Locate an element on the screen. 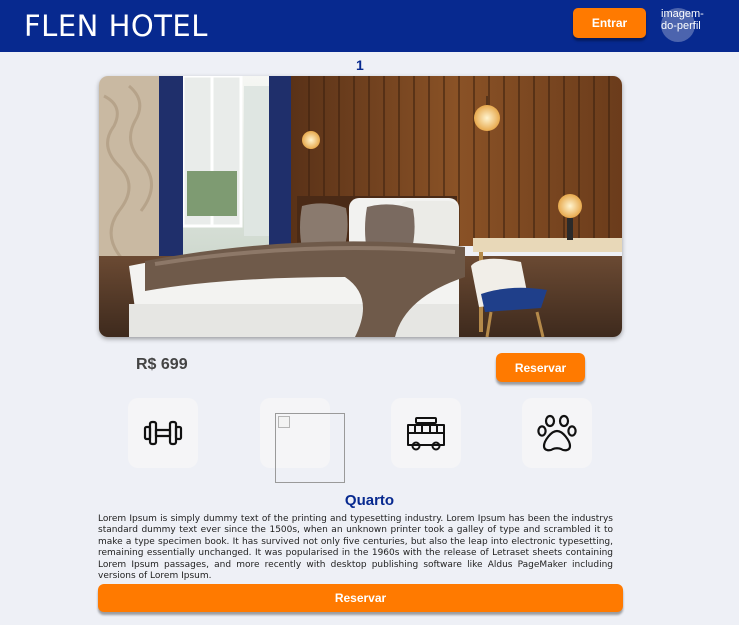 This screenshot has height=625, width=739. paw-icon is located at coordinates (557, 433).